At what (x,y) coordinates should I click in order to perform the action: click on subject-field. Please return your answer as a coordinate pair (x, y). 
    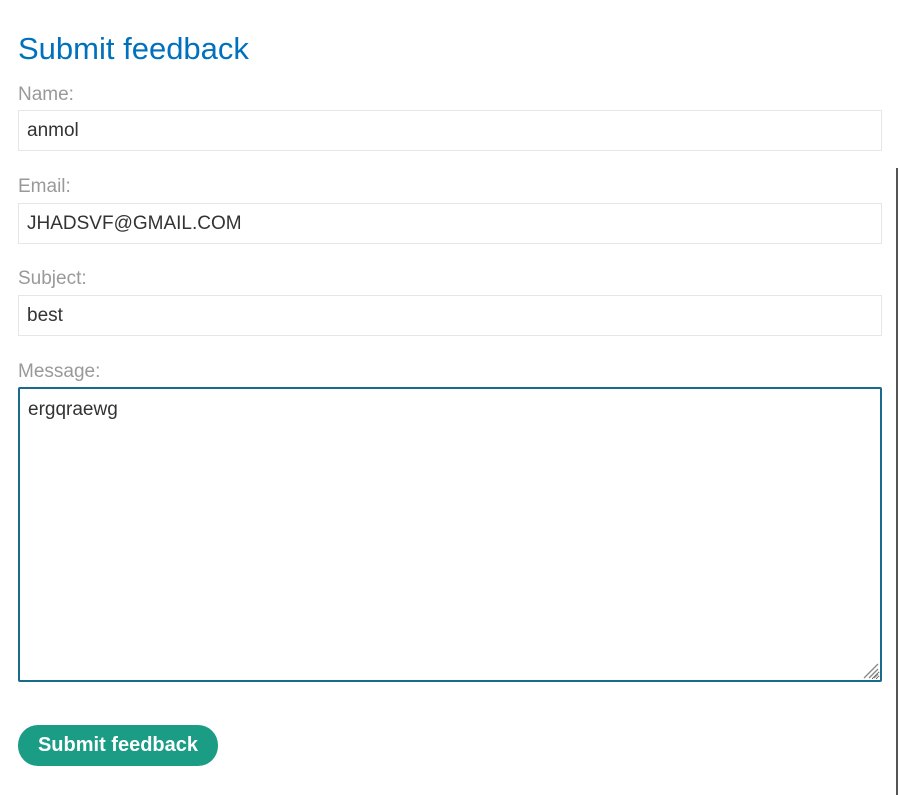
    Looking at the image, I should click on (450, 315).